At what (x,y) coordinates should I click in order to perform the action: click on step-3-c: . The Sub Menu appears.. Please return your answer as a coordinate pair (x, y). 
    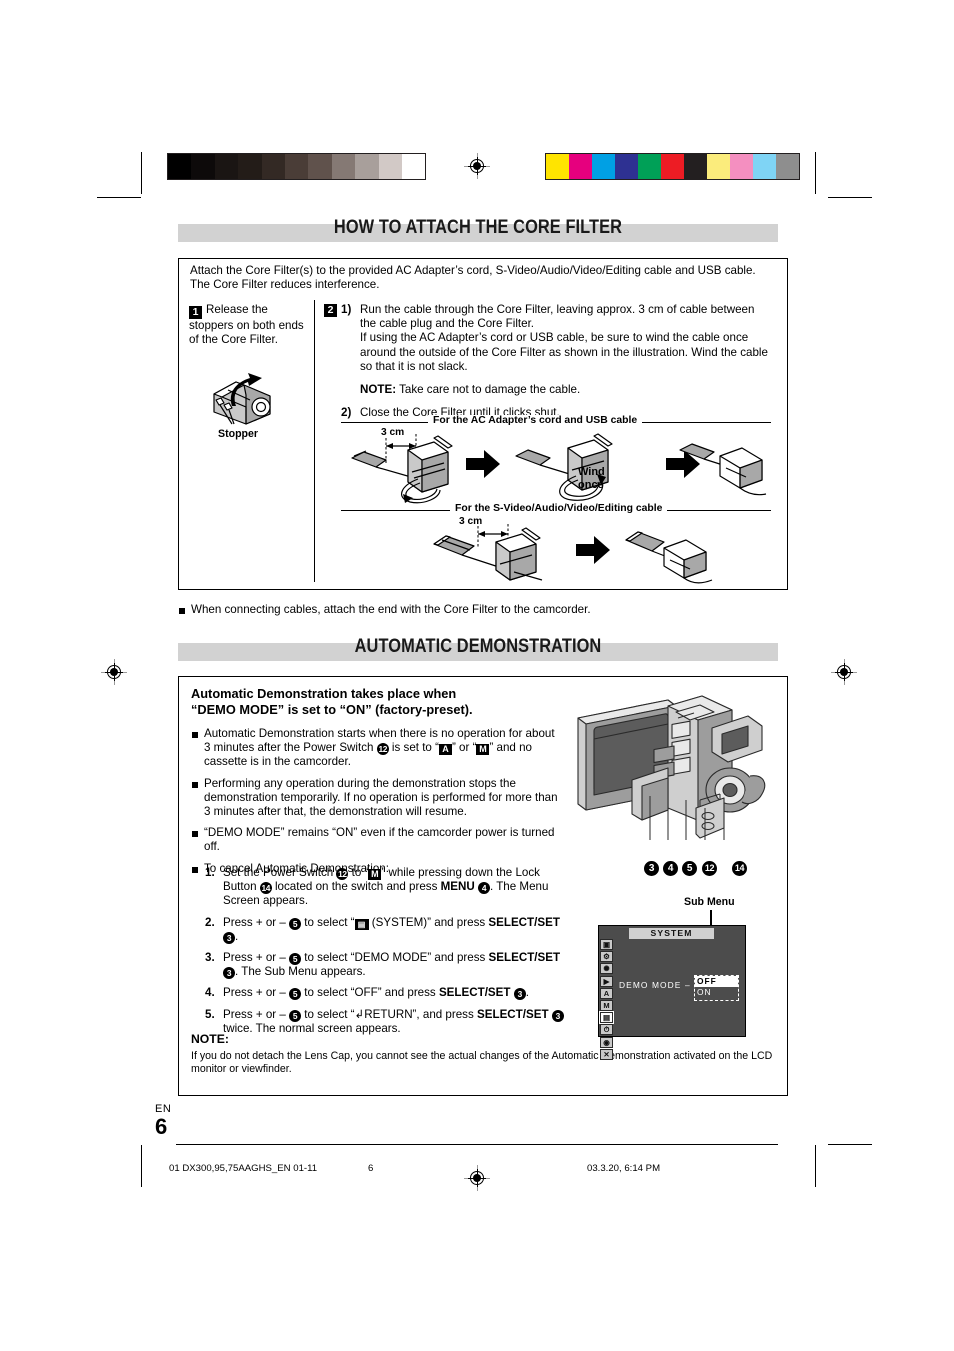
    Looking at the image, I should click on (300, 972).